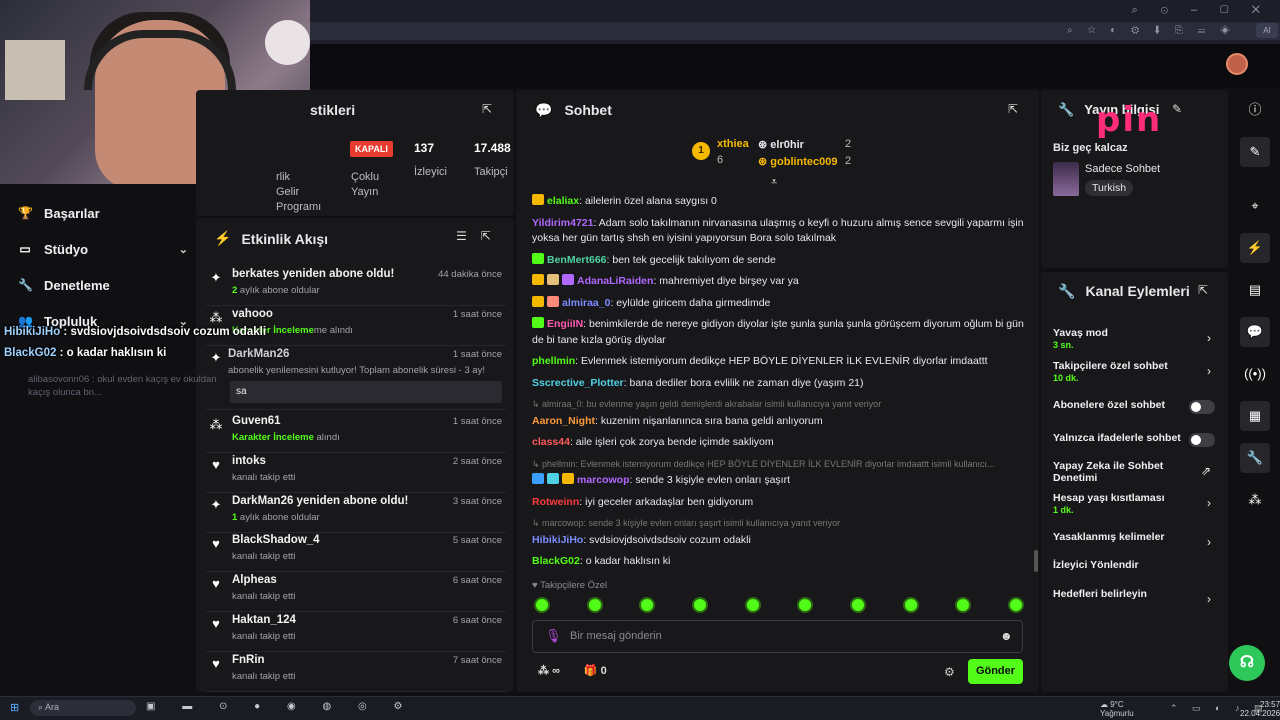  Describe the element at coordinates (280, 706) in the screenshot. I see `taskbar-apps: ▣ ▬ ⊙ ● ◉ ◍ ◎ ⚙` at that location.